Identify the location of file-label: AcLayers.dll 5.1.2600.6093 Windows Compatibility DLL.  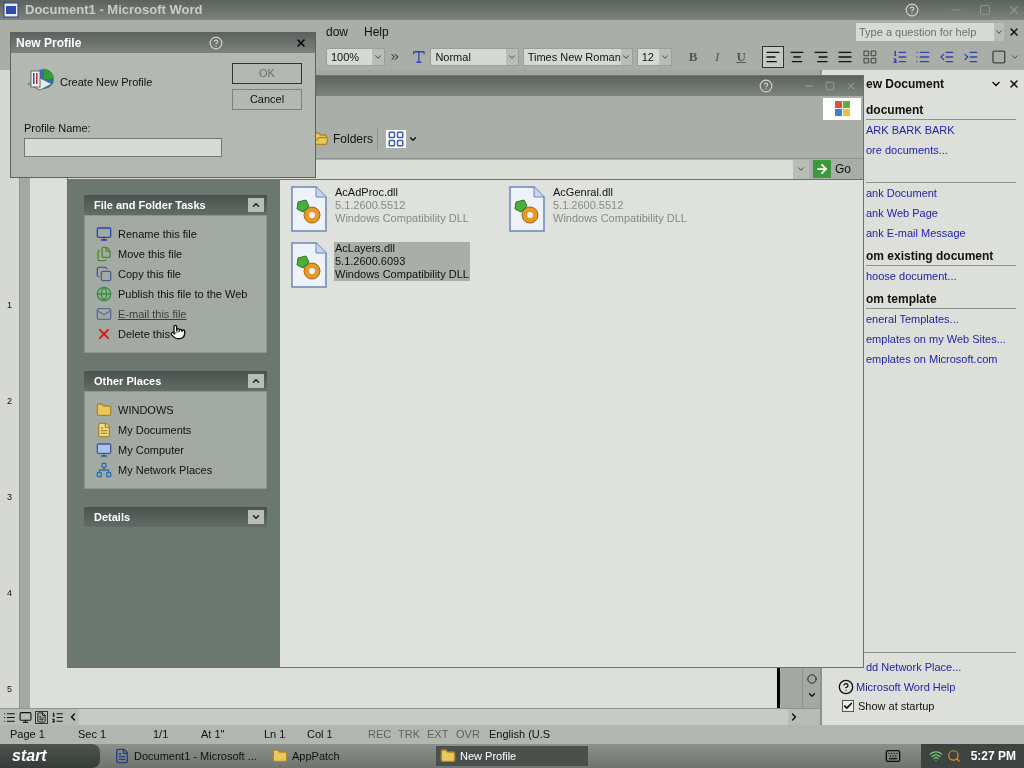
(402, 261).